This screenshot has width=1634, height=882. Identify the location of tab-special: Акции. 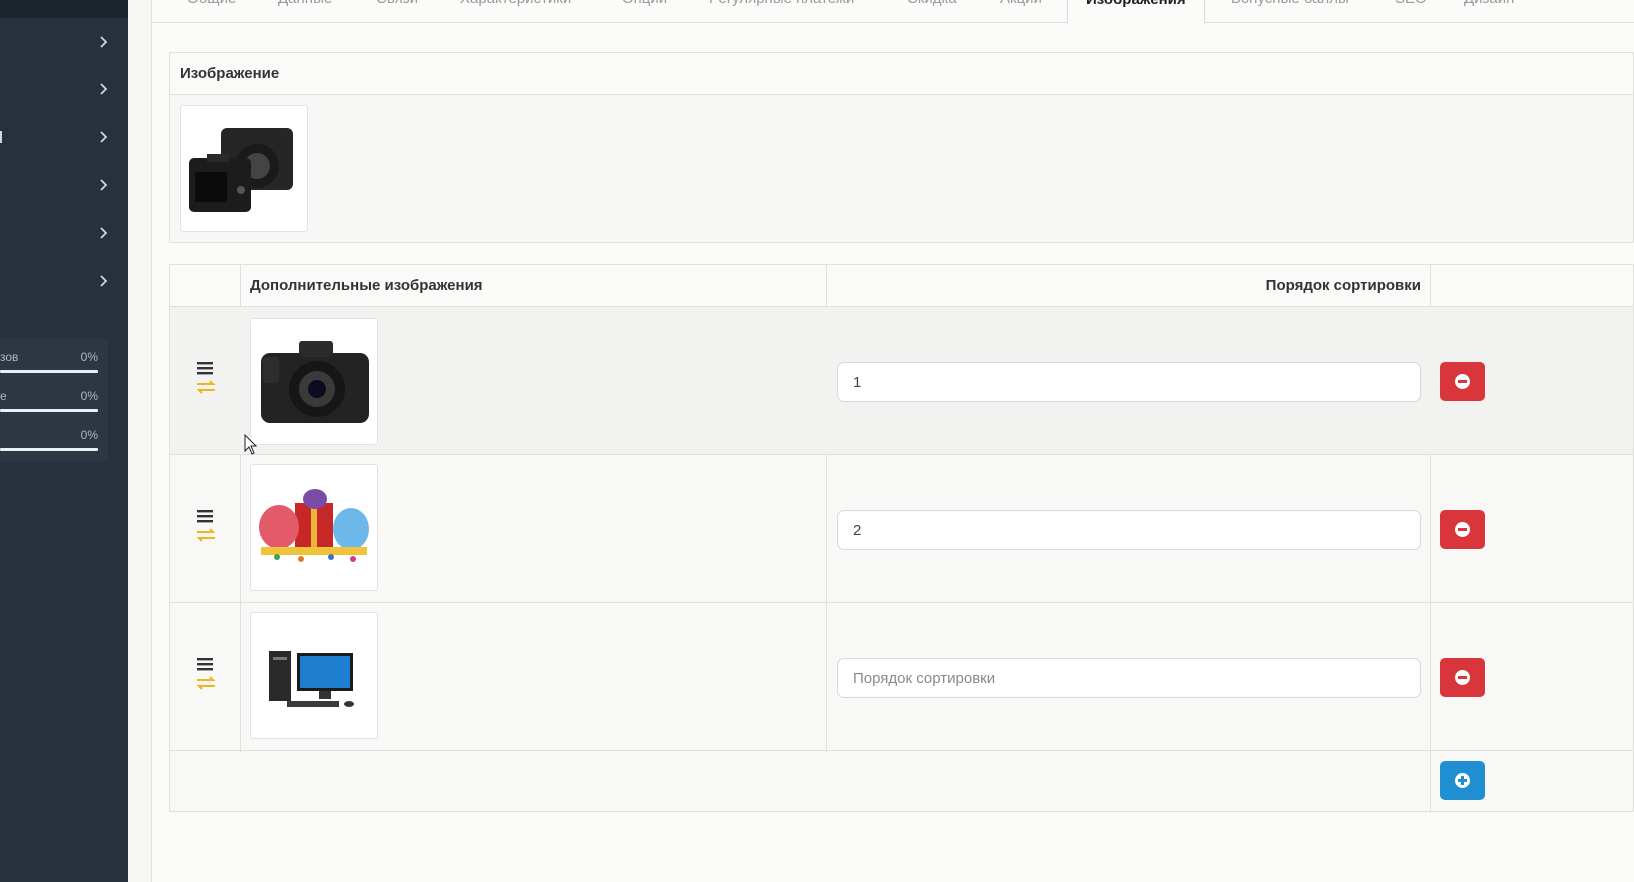
(1021, 7).